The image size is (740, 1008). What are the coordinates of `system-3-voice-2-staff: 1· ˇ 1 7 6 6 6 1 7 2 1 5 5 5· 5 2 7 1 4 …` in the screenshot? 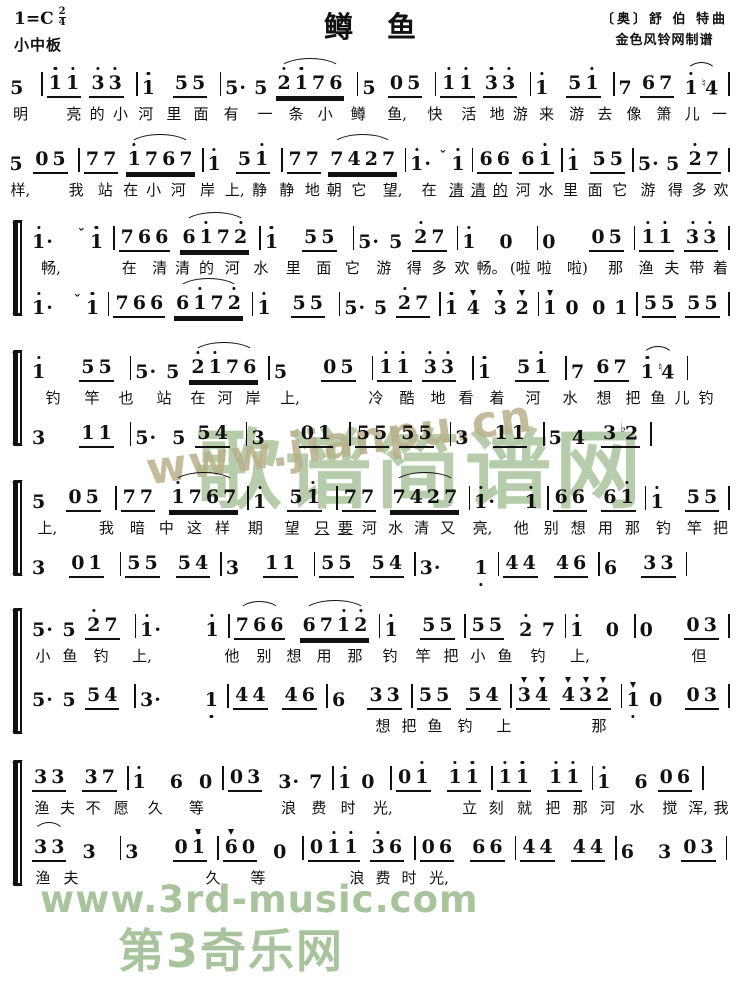 It's located at (383, 298).